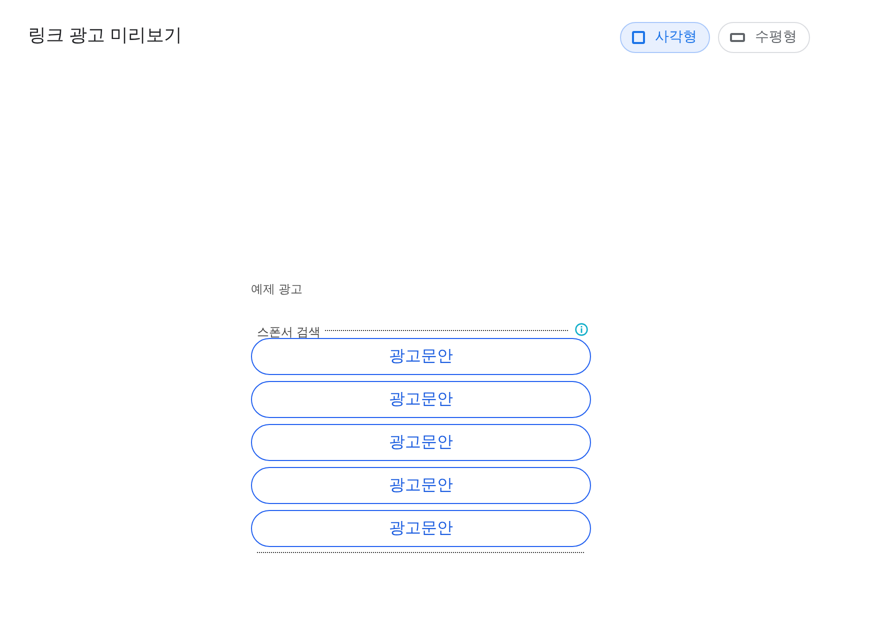 Image resolution: width=881 pixels, height=627 pixels. What do you see at coordinates (288, 331) in the screenshot?
I see `sponsored-label: 스폰서 검색` at bounding box center [288, 331].